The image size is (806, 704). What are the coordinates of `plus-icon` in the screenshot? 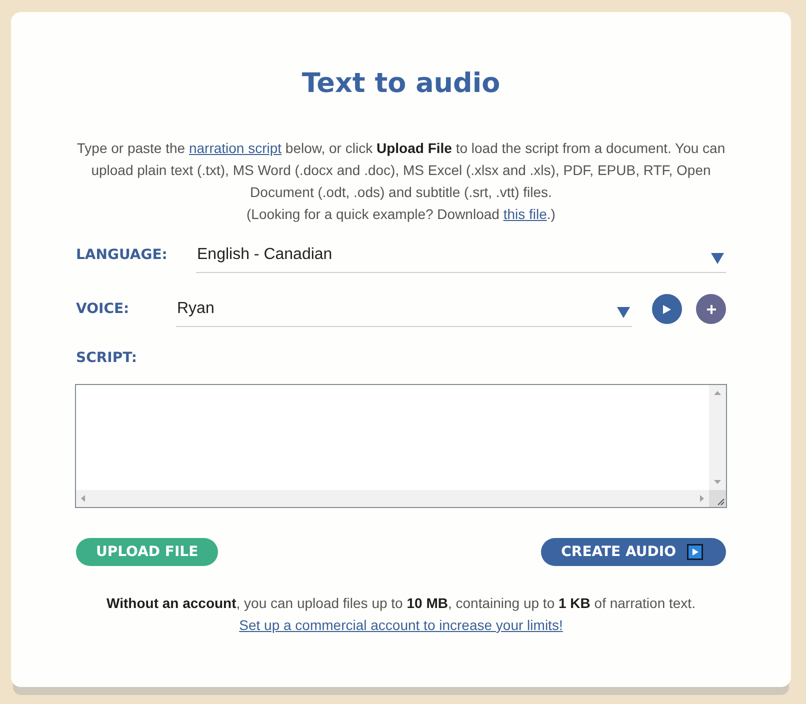 It's located at (711, 309).